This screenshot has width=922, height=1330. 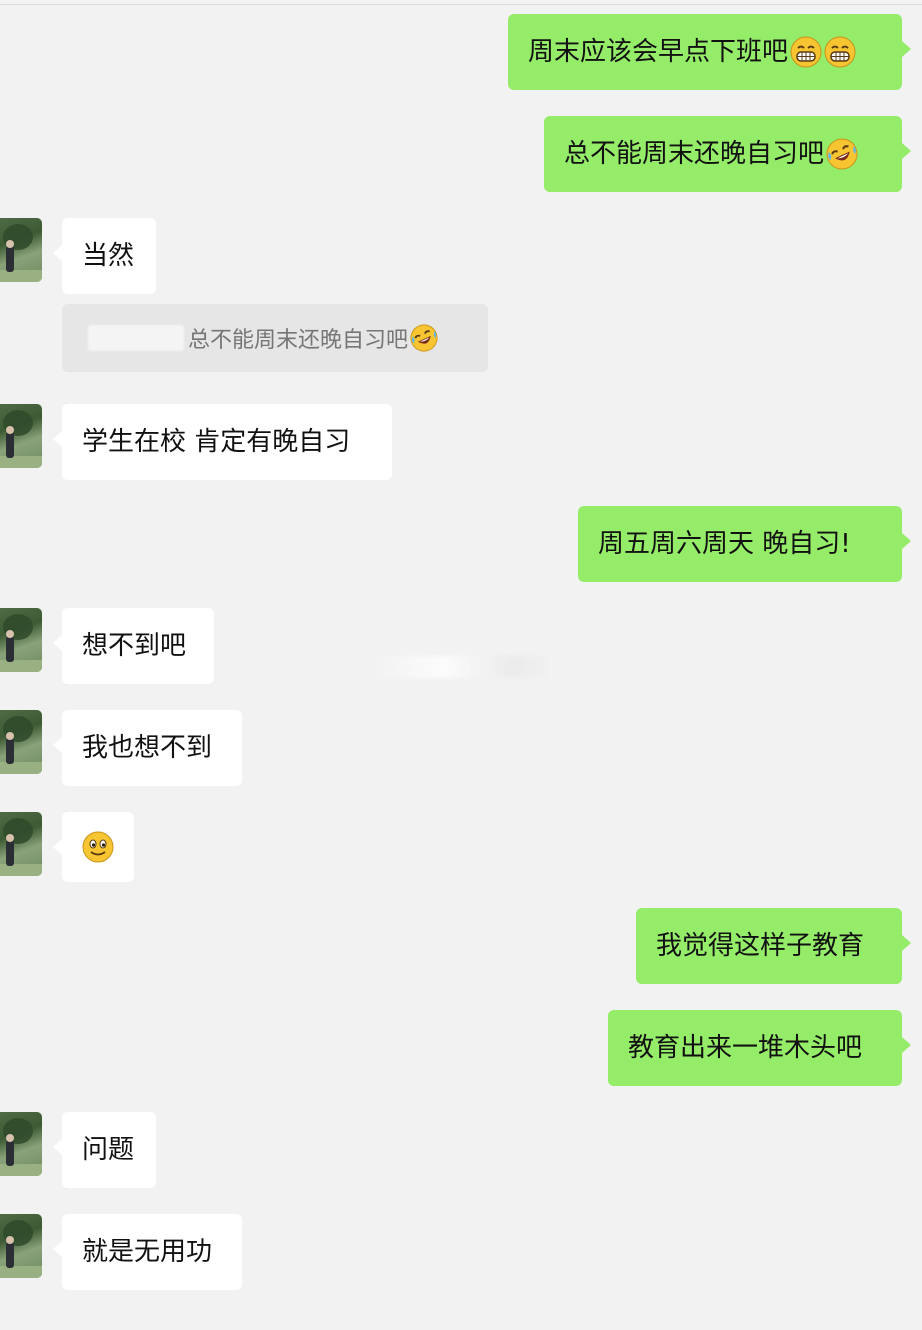 I want to click on quoted-message: 总不能周末还晚自习吧, so click(x=275, y=338).